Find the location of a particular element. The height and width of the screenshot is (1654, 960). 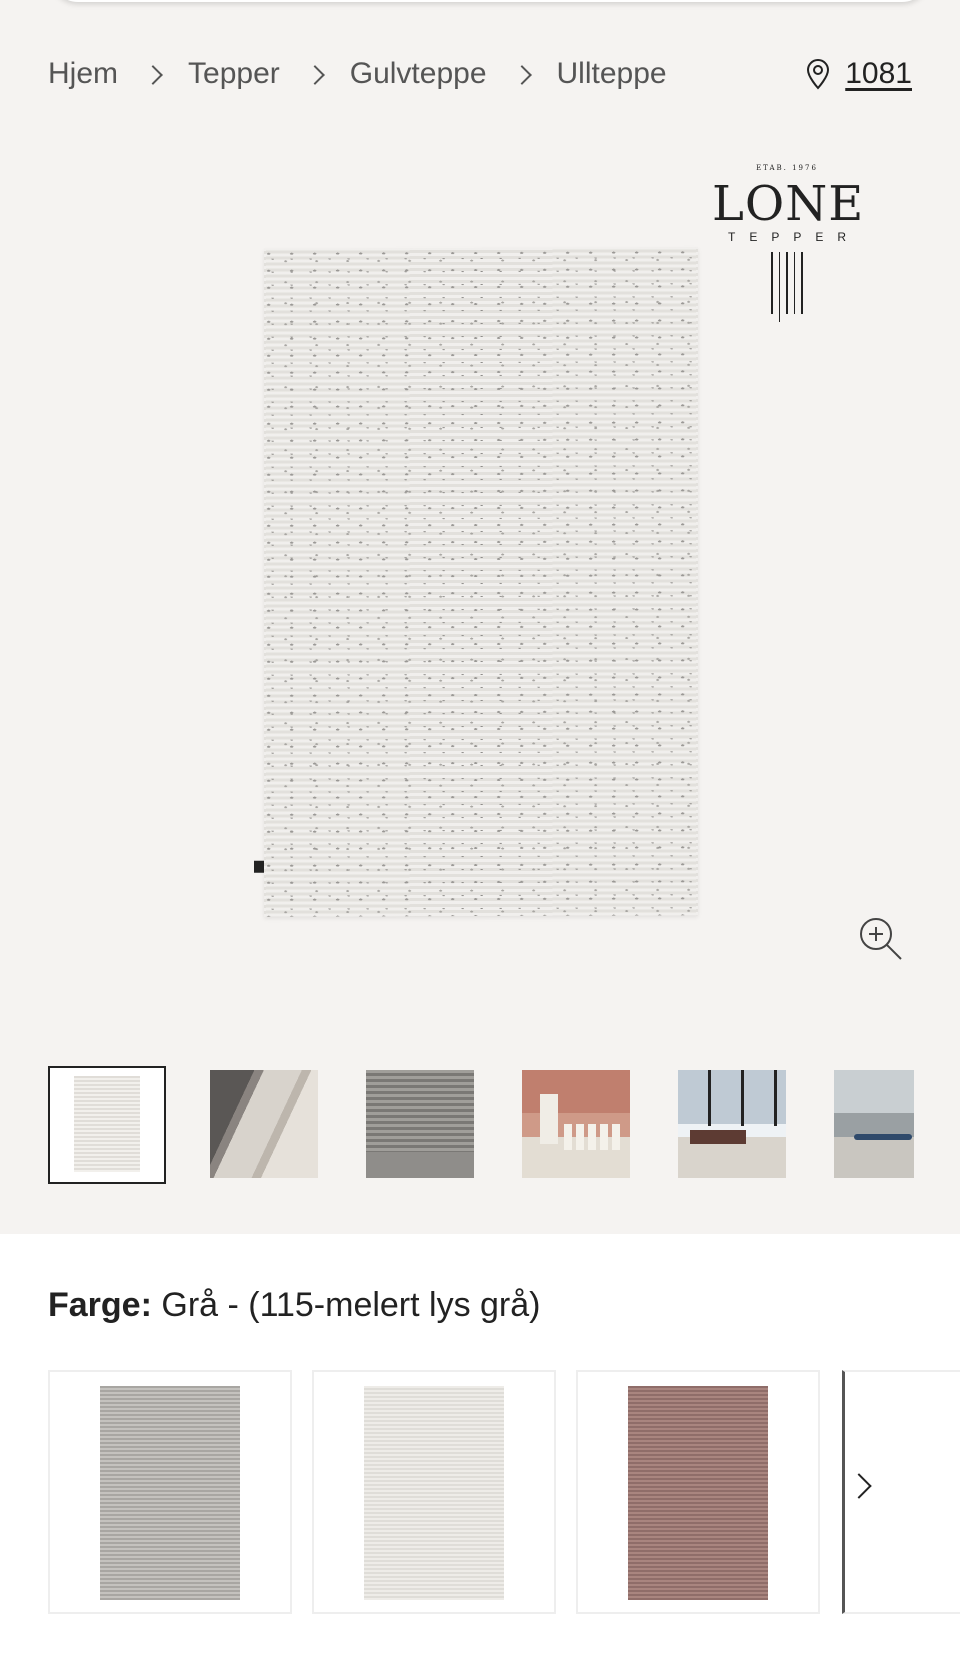

thumbnail-living-room is located at coordinates (732, 1124).